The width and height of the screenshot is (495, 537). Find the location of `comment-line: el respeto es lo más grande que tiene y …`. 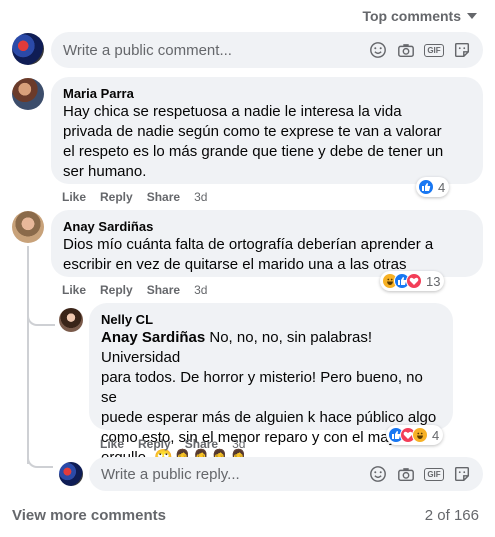

comment-line: el respeto es lo más grande que tiene y … is located at coordinates (253, 151).